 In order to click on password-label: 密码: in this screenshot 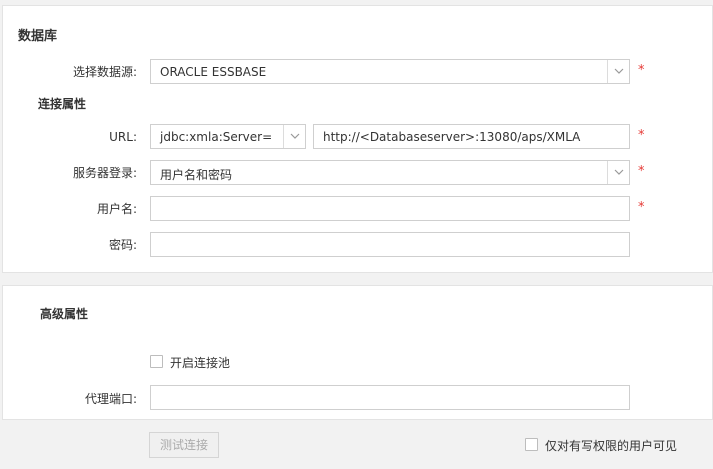, I will do `click(122, 245)`.